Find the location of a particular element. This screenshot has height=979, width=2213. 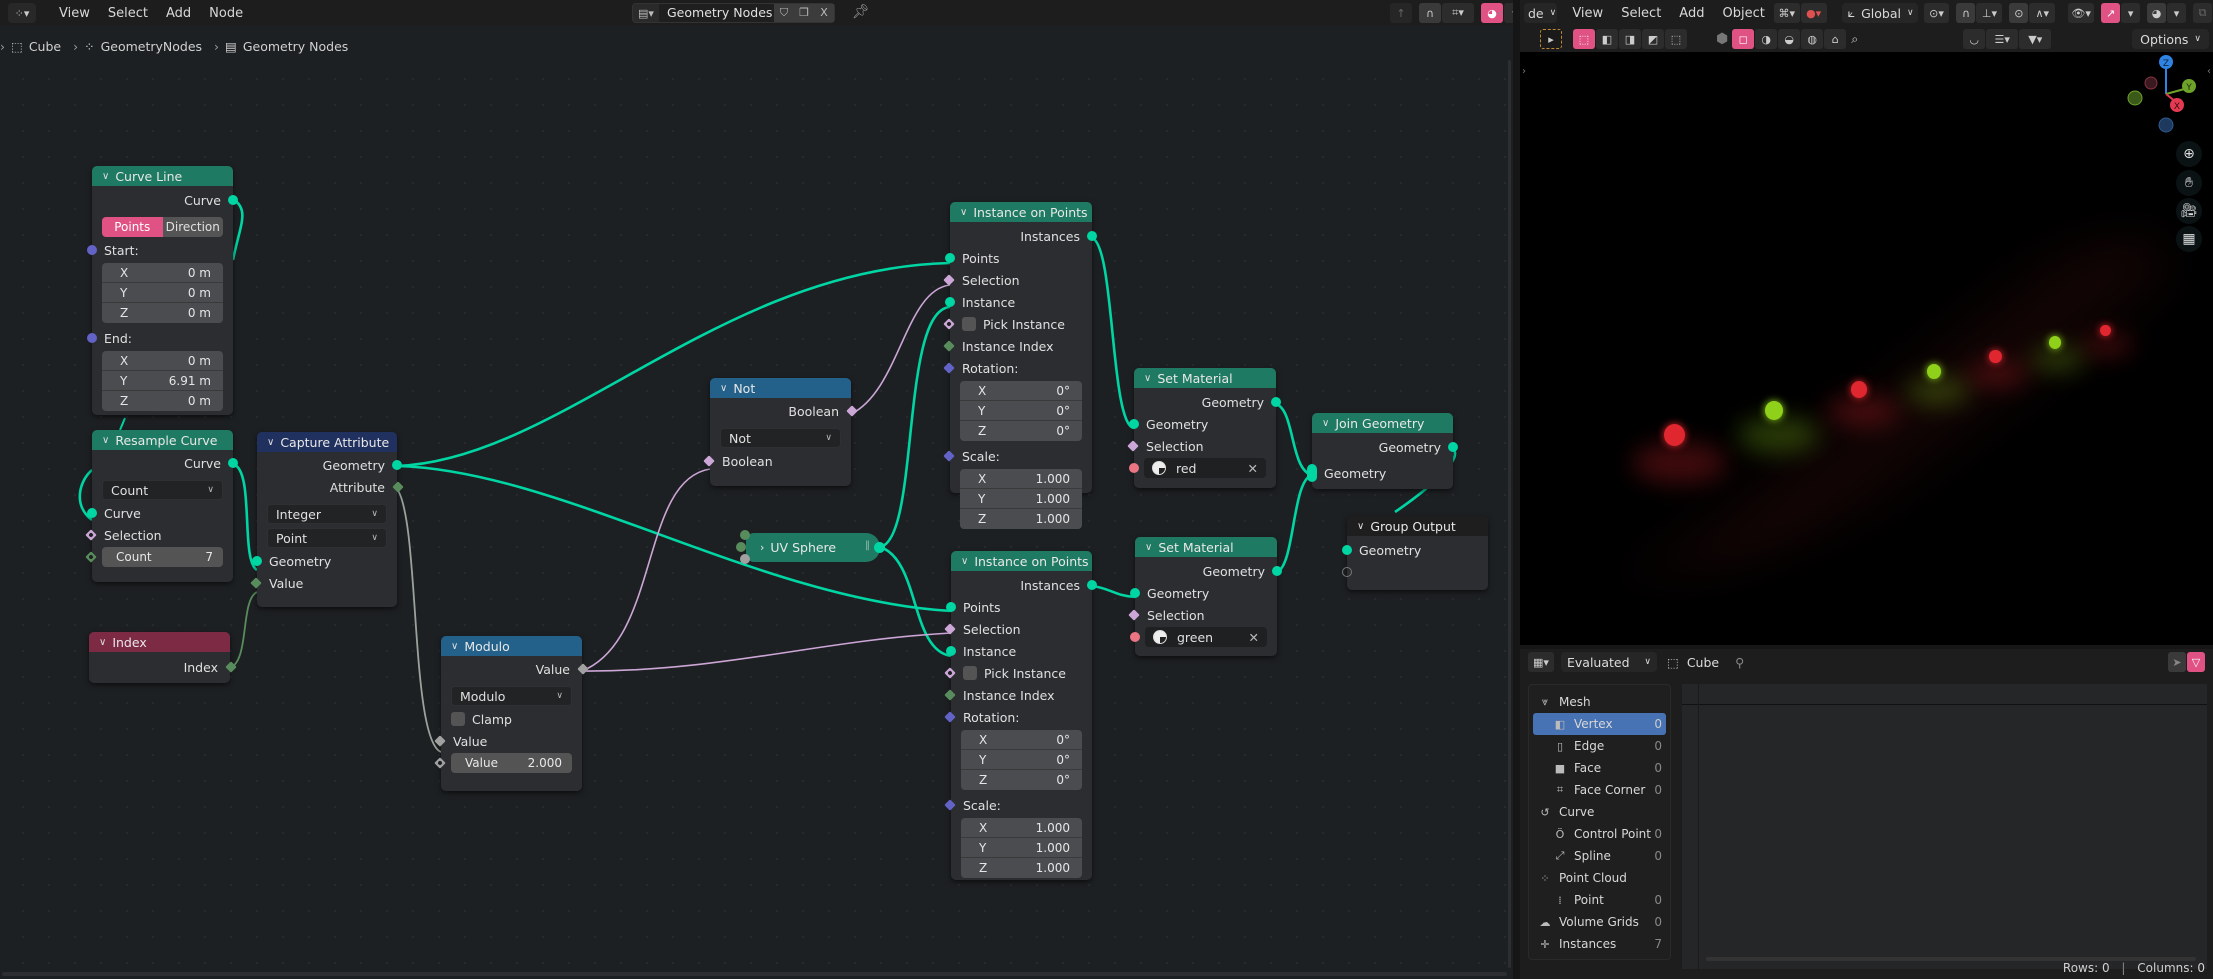

node-tree-name-field: Geometry Nodes is located at coordinates (716, 13).